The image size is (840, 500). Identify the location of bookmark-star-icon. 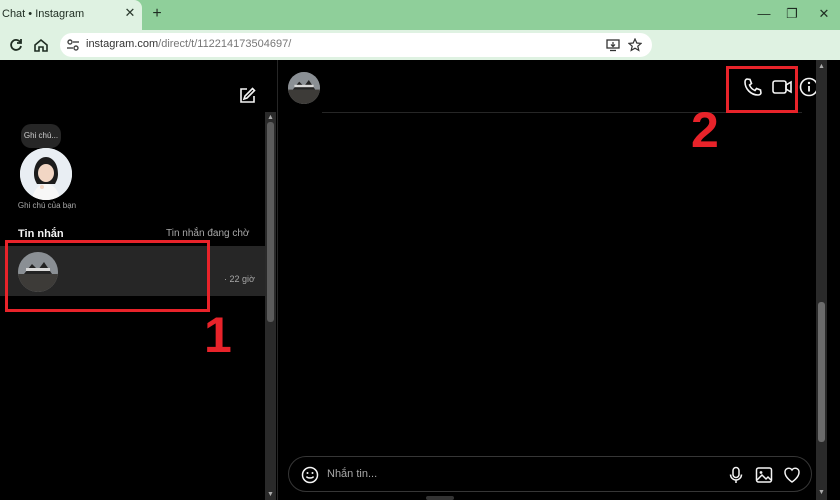
(635, 45).